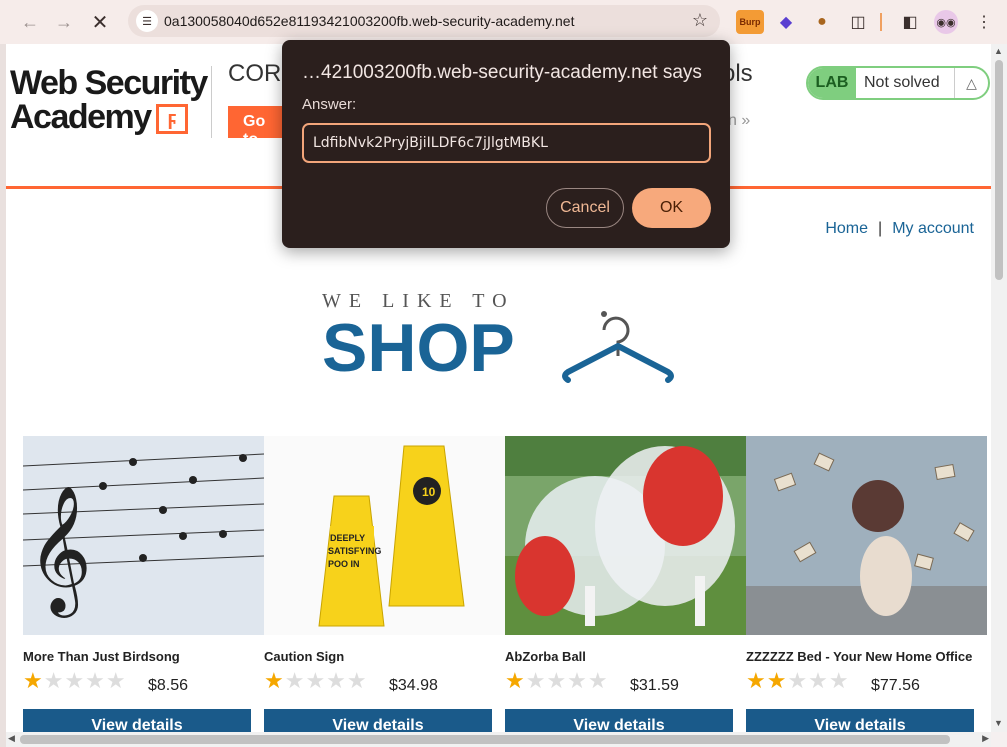 This screenshot has width=1007, height=747. What do you see at coordinates (671, 208) in the screenshot?
I see `ok-button: OK` at bounding box center [671, 208].